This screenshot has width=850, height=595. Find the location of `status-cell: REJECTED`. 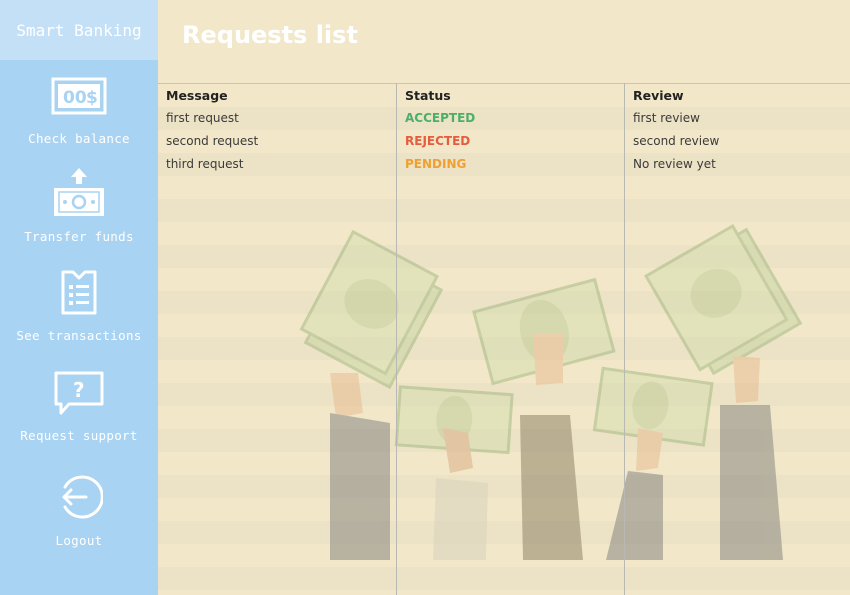

status-cell: REJECTED is located at coordinates (438, 141).